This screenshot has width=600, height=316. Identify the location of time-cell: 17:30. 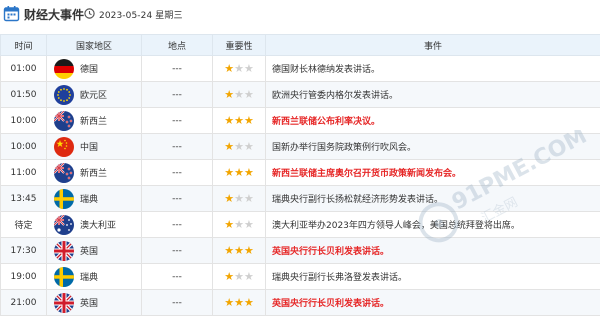
(24, 251).